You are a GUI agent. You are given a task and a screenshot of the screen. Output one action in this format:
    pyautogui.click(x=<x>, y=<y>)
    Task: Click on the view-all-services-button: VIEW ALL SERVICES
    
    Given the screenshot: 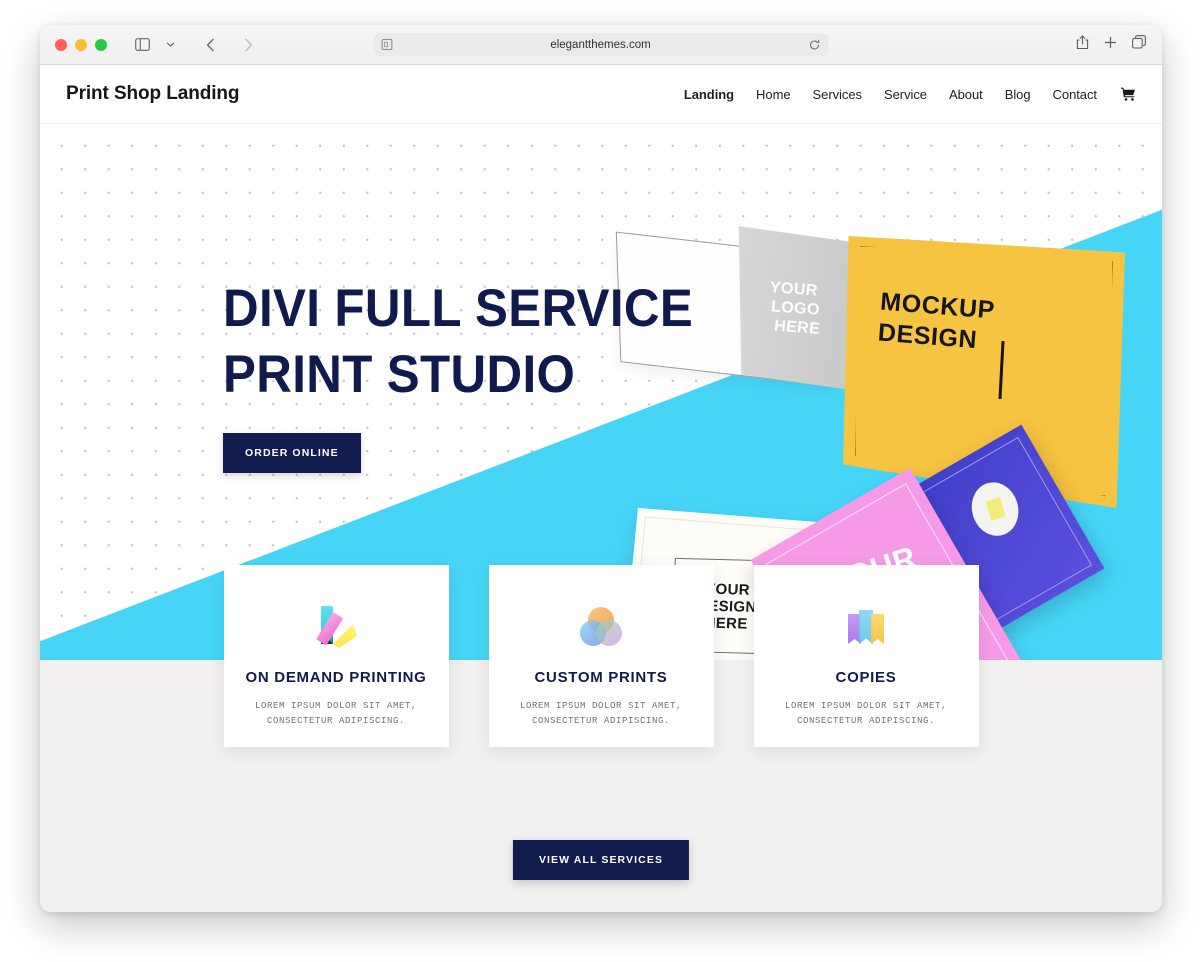 What is the action you would take?
    pyautogui.click(x=601, y=860)
    